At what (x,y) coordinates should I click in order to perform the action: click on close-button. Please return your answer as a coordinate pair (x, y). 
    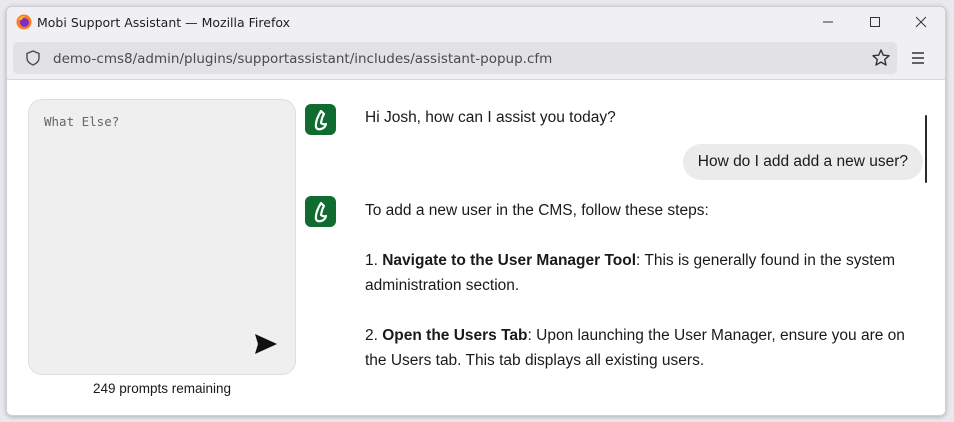
    Looking at the image, I should click on (921, 22).